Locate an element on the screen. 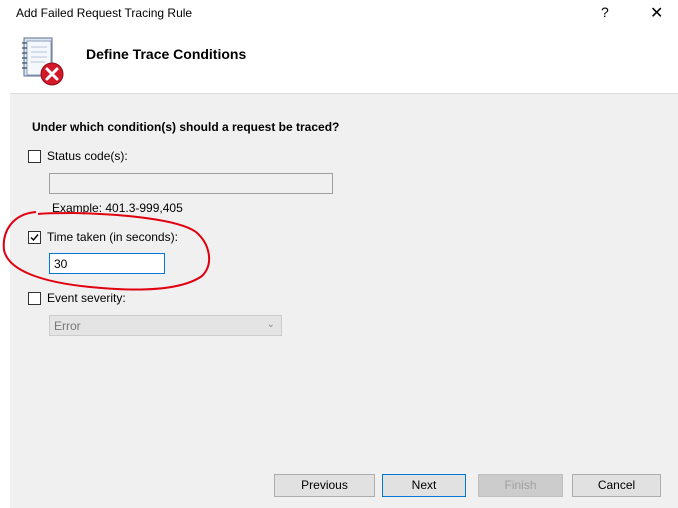 This screenshot has width=678, height=508. status-code-label: Status code(s): is located at coordinates (87, 156).